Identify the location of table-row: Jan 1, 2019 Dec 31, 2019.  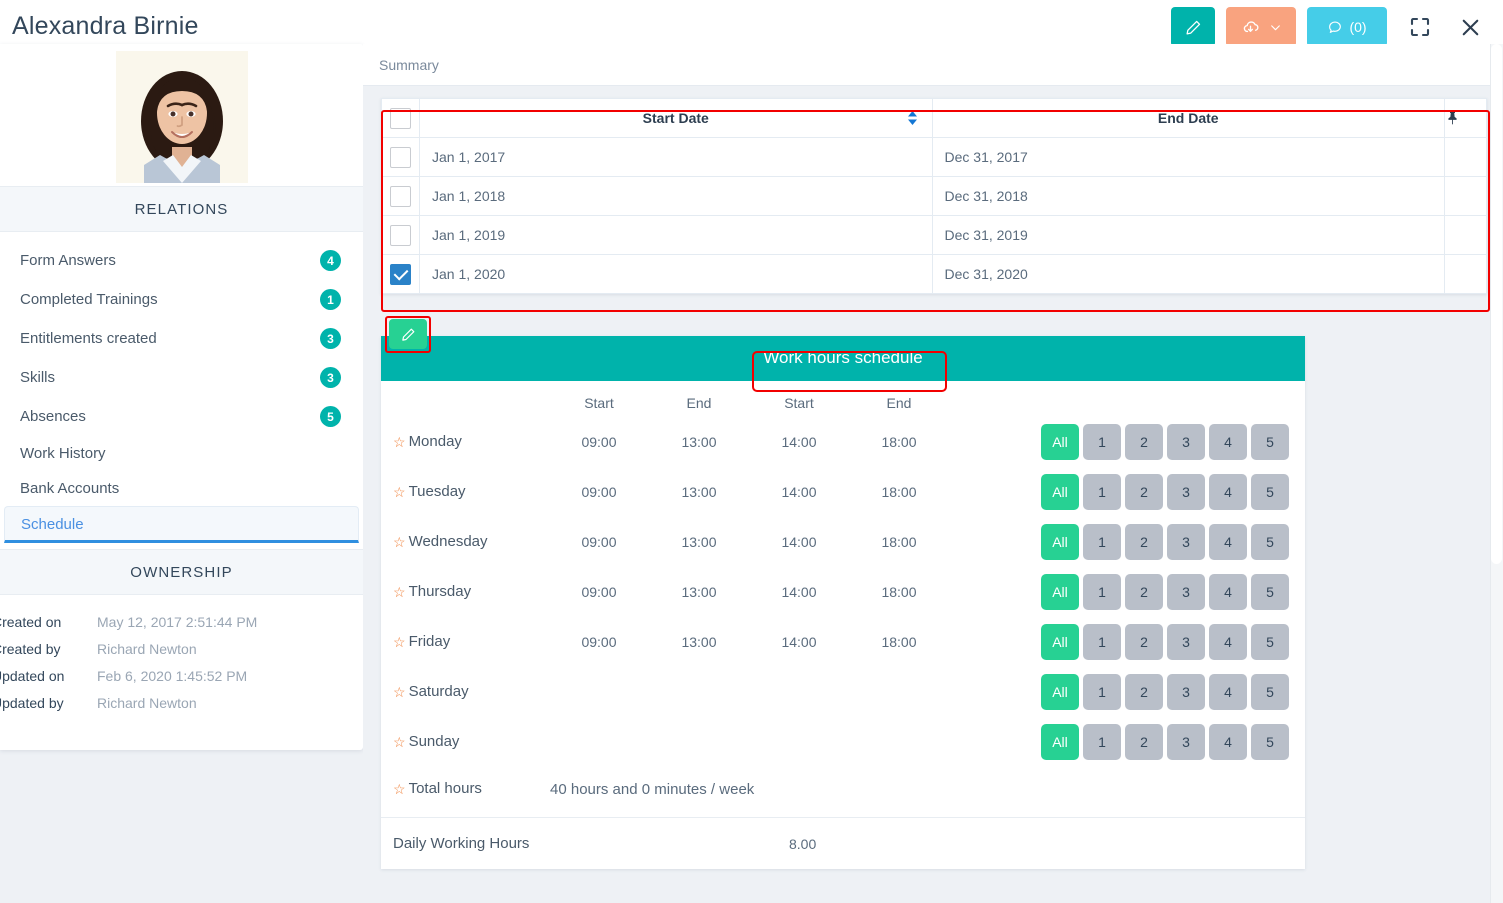
(934, 235).